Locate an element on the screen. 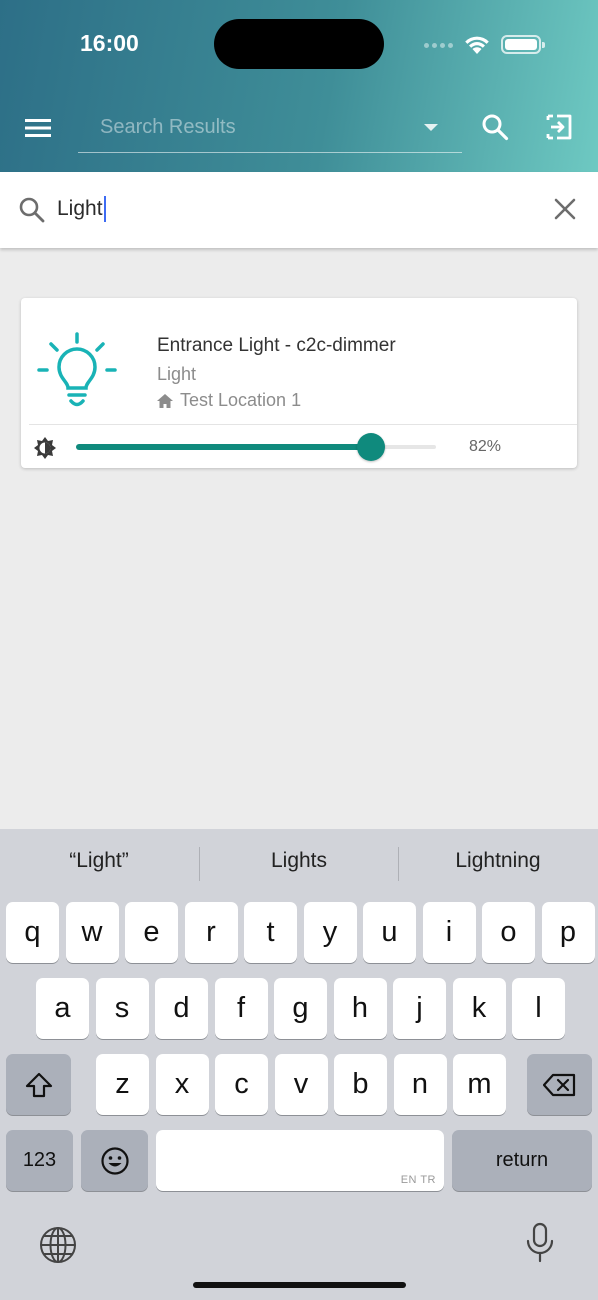 The width and height of the screenshot is (598, 1300). key-i: i is located at coordinates (449, 932).